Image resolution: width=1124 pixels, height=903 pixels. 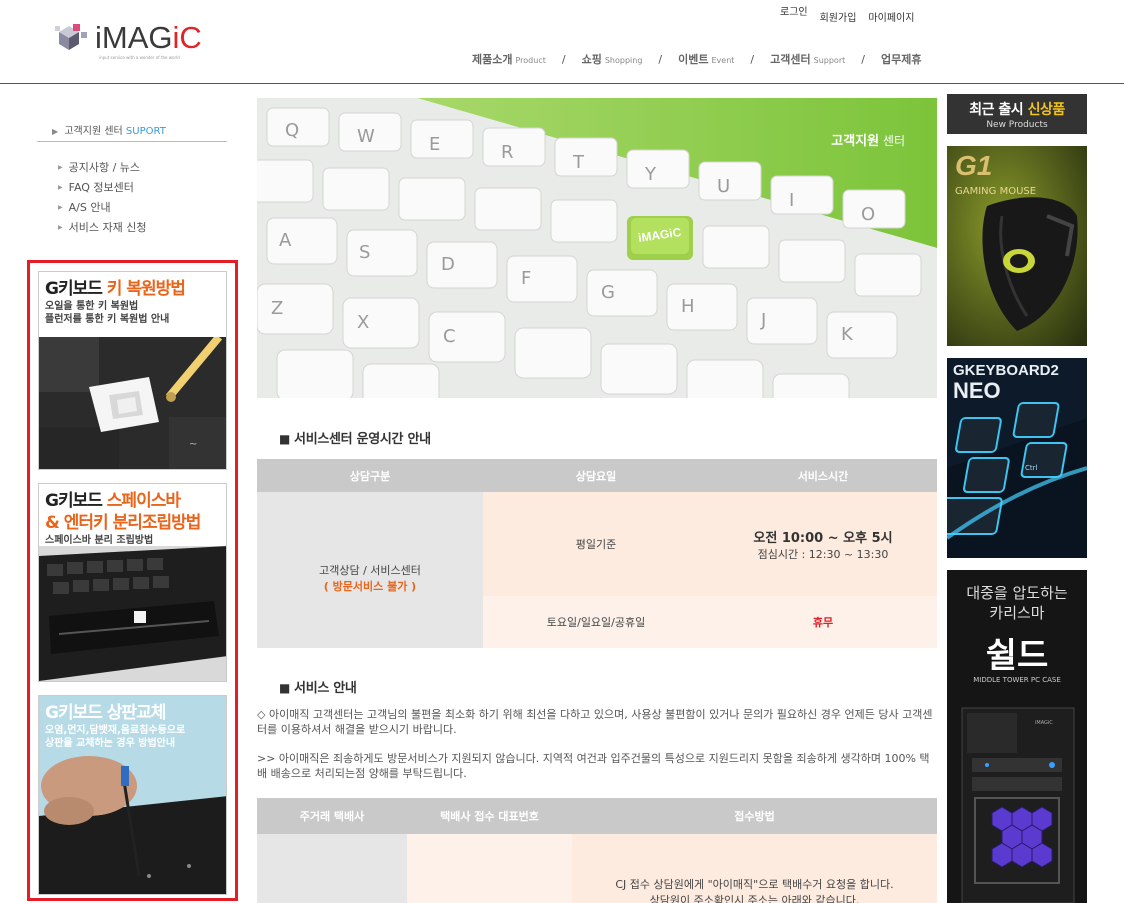 What do you see at coordinates (596, 622) in the screenshot?
I see `holiday-cell: 토요일/일요일/공휴일` at bounding box center [596, 622].